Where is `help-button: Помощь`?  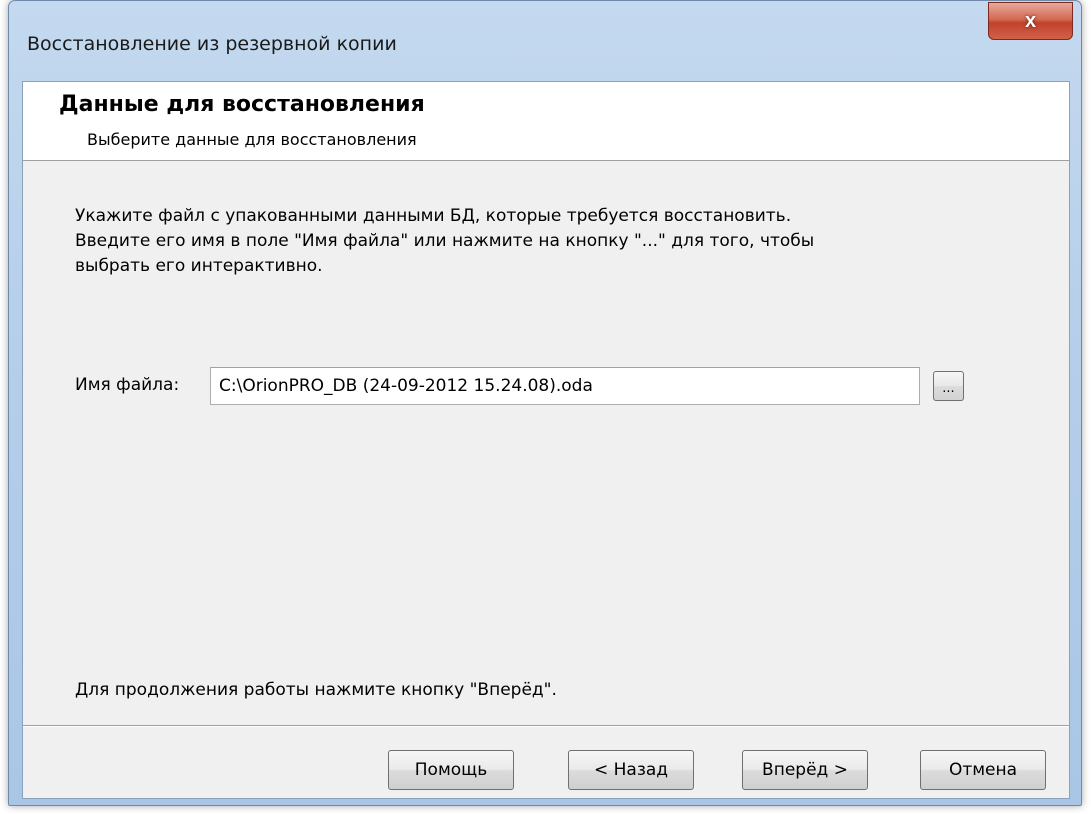
help-button: Помощь is located at coordinates (451, 770).